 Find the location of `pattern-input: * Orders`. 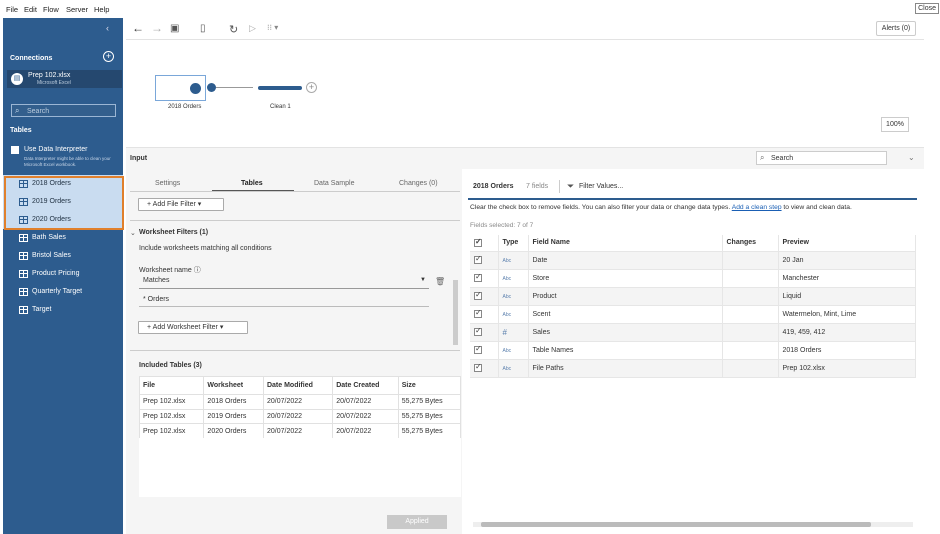

pattern-input: * Orders is located at coordinates (156, 299).